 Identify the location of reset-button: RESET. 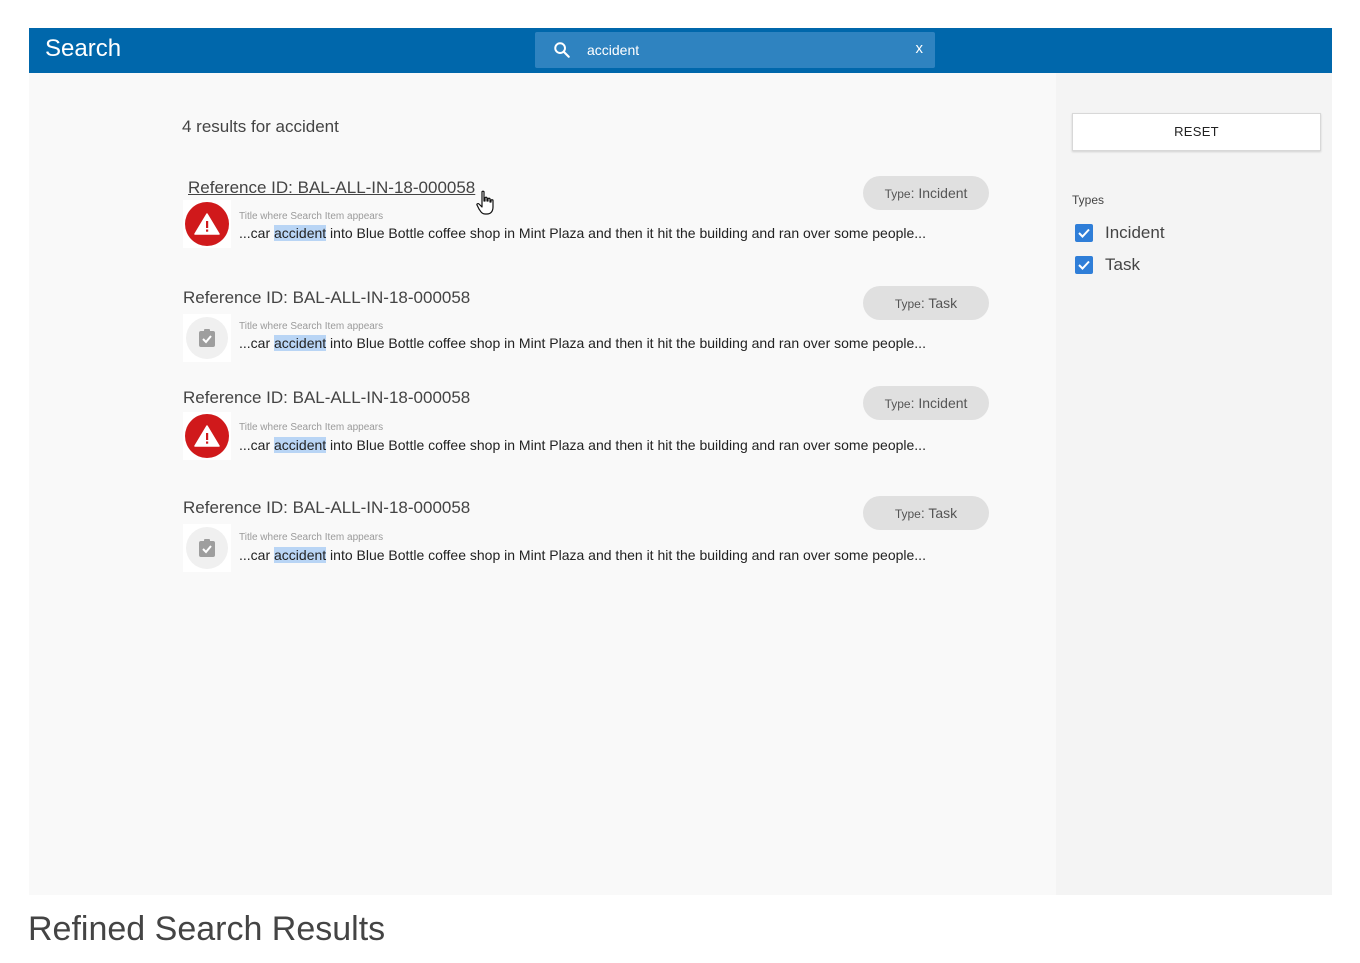
(1196, 132).